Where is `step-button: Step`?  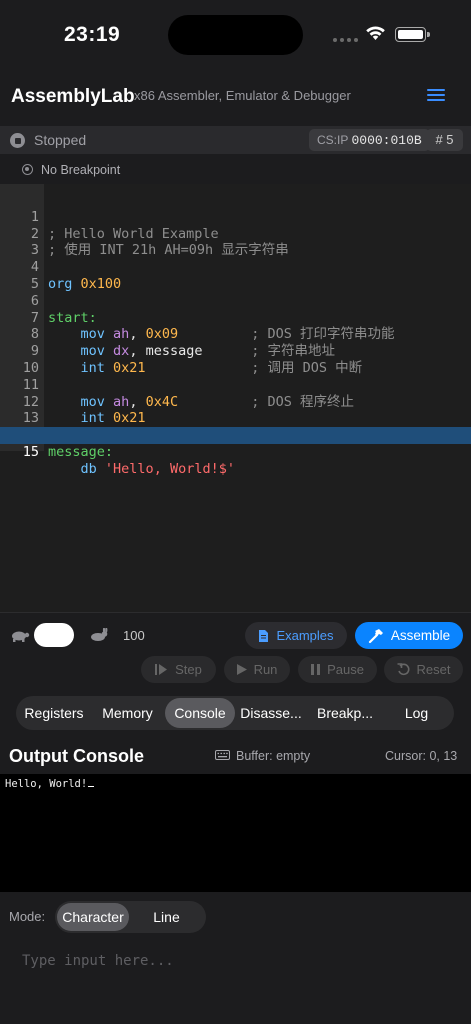 step-button: Step is located at coordinates (178, 669).